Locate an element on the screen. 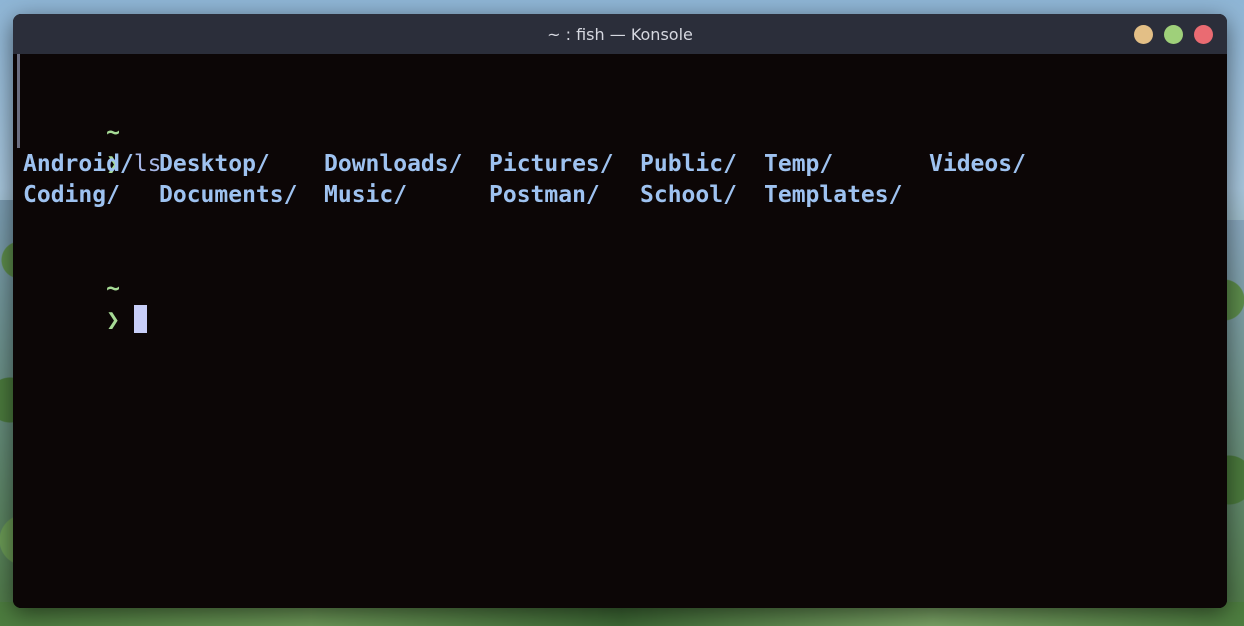 The width and height of the screenshot is (1244, 626). command-line-2: ❯ is located at coordinates (85, 320).